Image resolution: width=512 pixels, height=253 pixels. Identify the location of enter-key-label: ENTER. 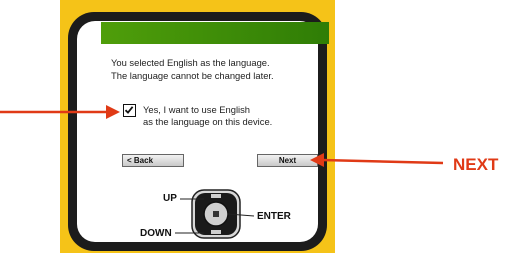
(274, 216).